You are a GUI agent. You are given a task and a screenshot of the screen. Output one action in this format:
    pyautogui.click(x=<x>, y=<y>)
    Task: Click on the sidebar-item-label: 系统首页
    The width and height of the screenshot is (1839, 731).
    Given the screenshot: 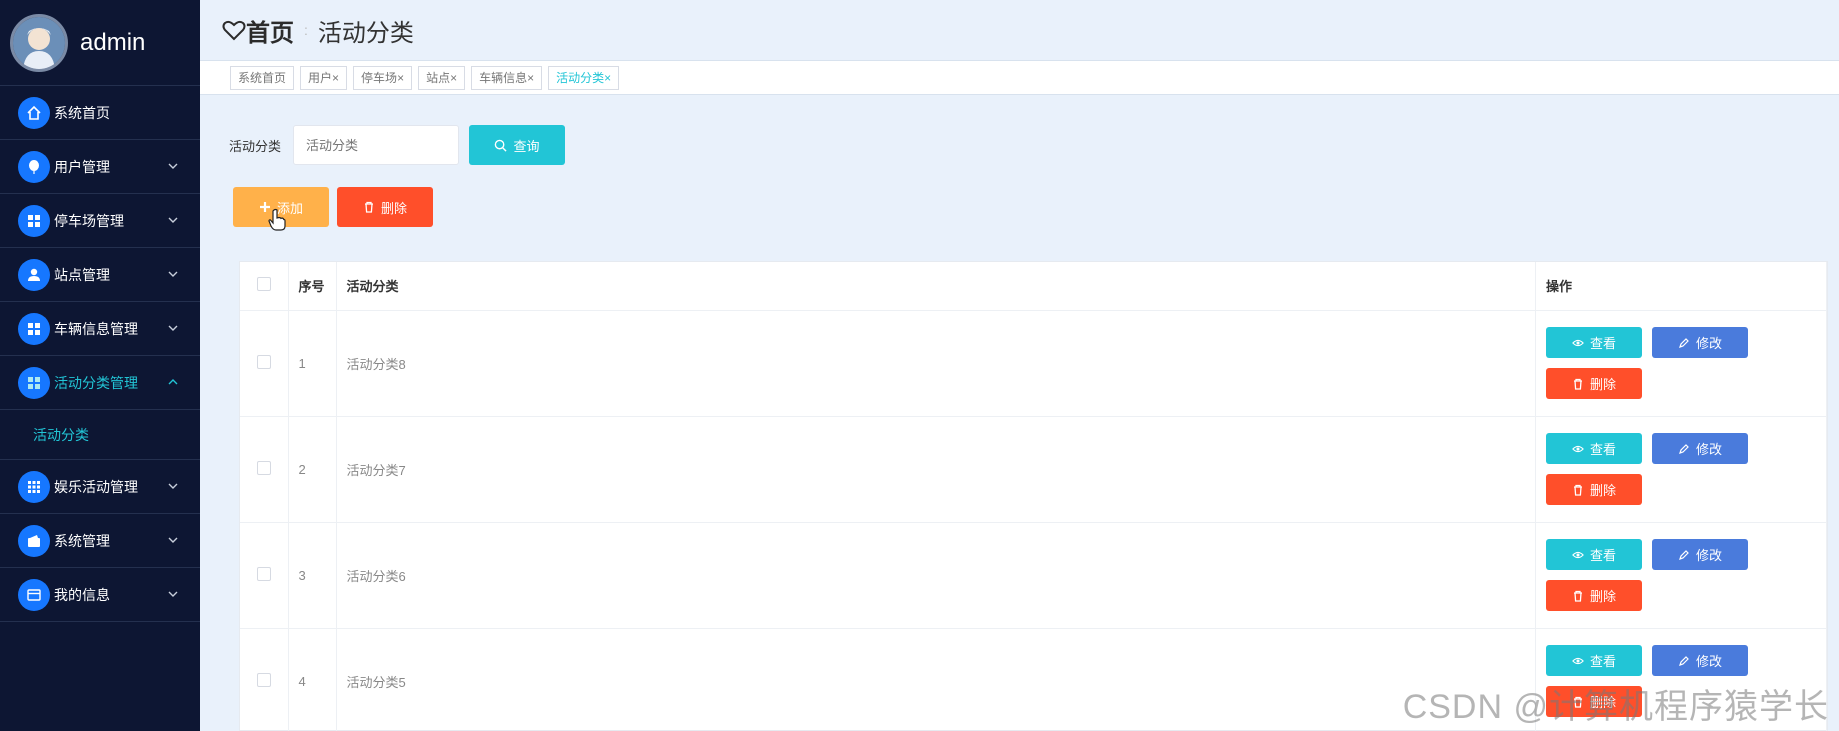 What is the action you would take?
    pyautogui.click(x=82, y=112)
    